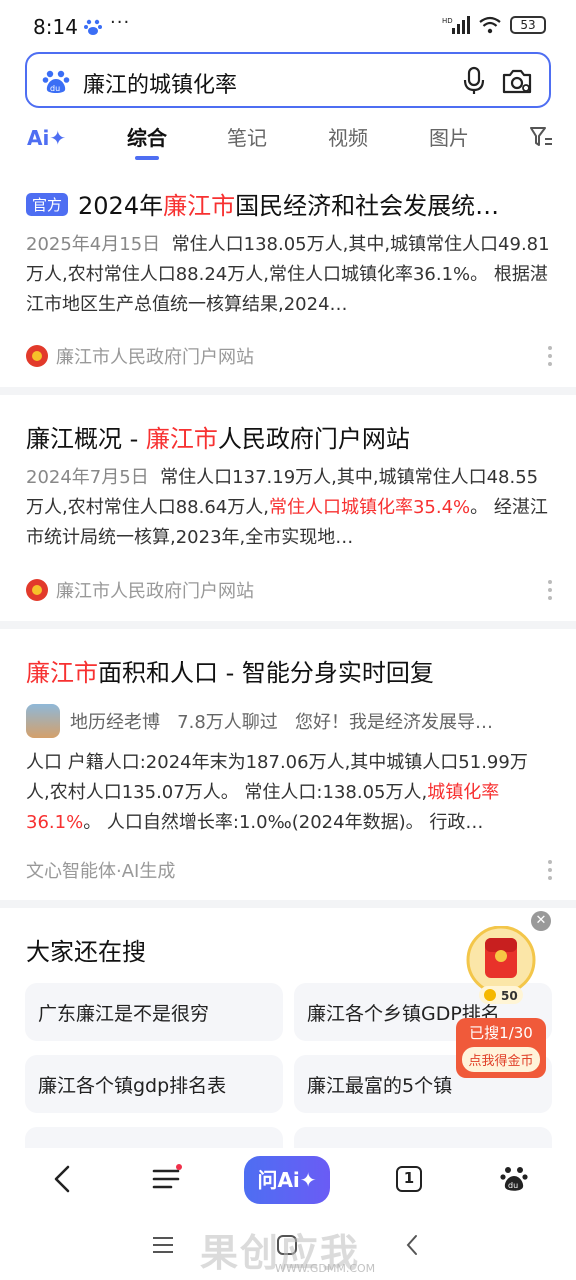 This screenshot has width=576, height=1280. I want to click on ask-ai-button: 问Ai✦, so click(287, 1180).